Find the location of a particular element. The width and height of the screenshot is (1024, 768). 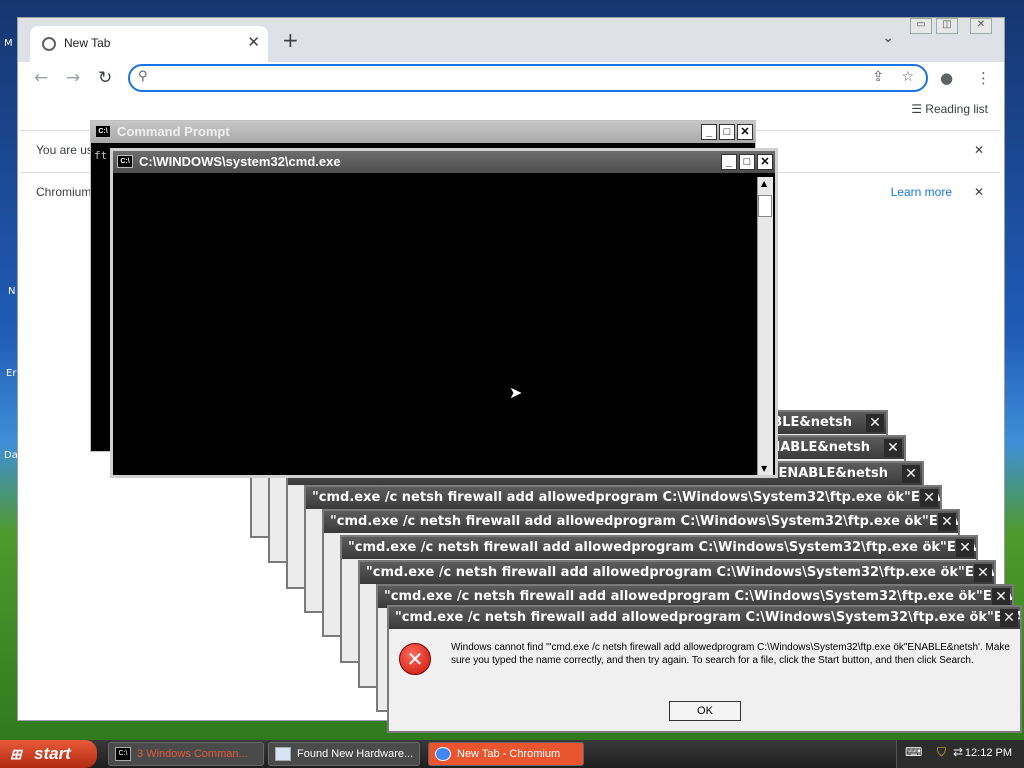

scrollbar: ▲ ▼ is located at coordinates (765, 326).